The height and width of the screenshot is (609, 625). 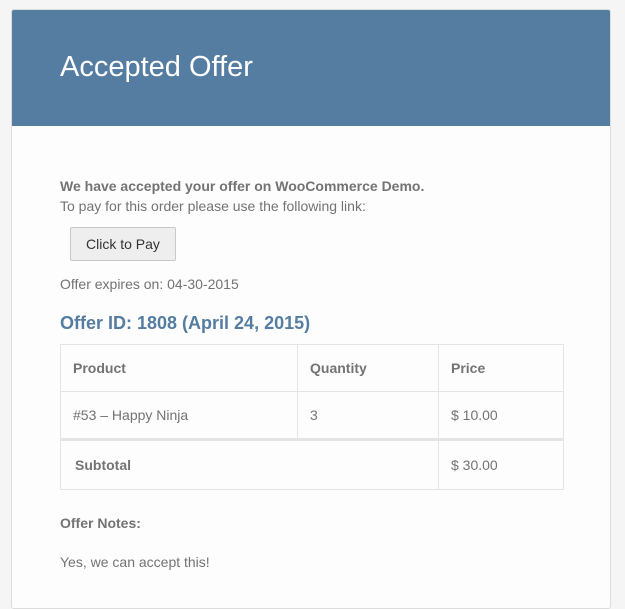 I want to click on table-header-row: Product Quantity Price, so click(x=312, y=368).